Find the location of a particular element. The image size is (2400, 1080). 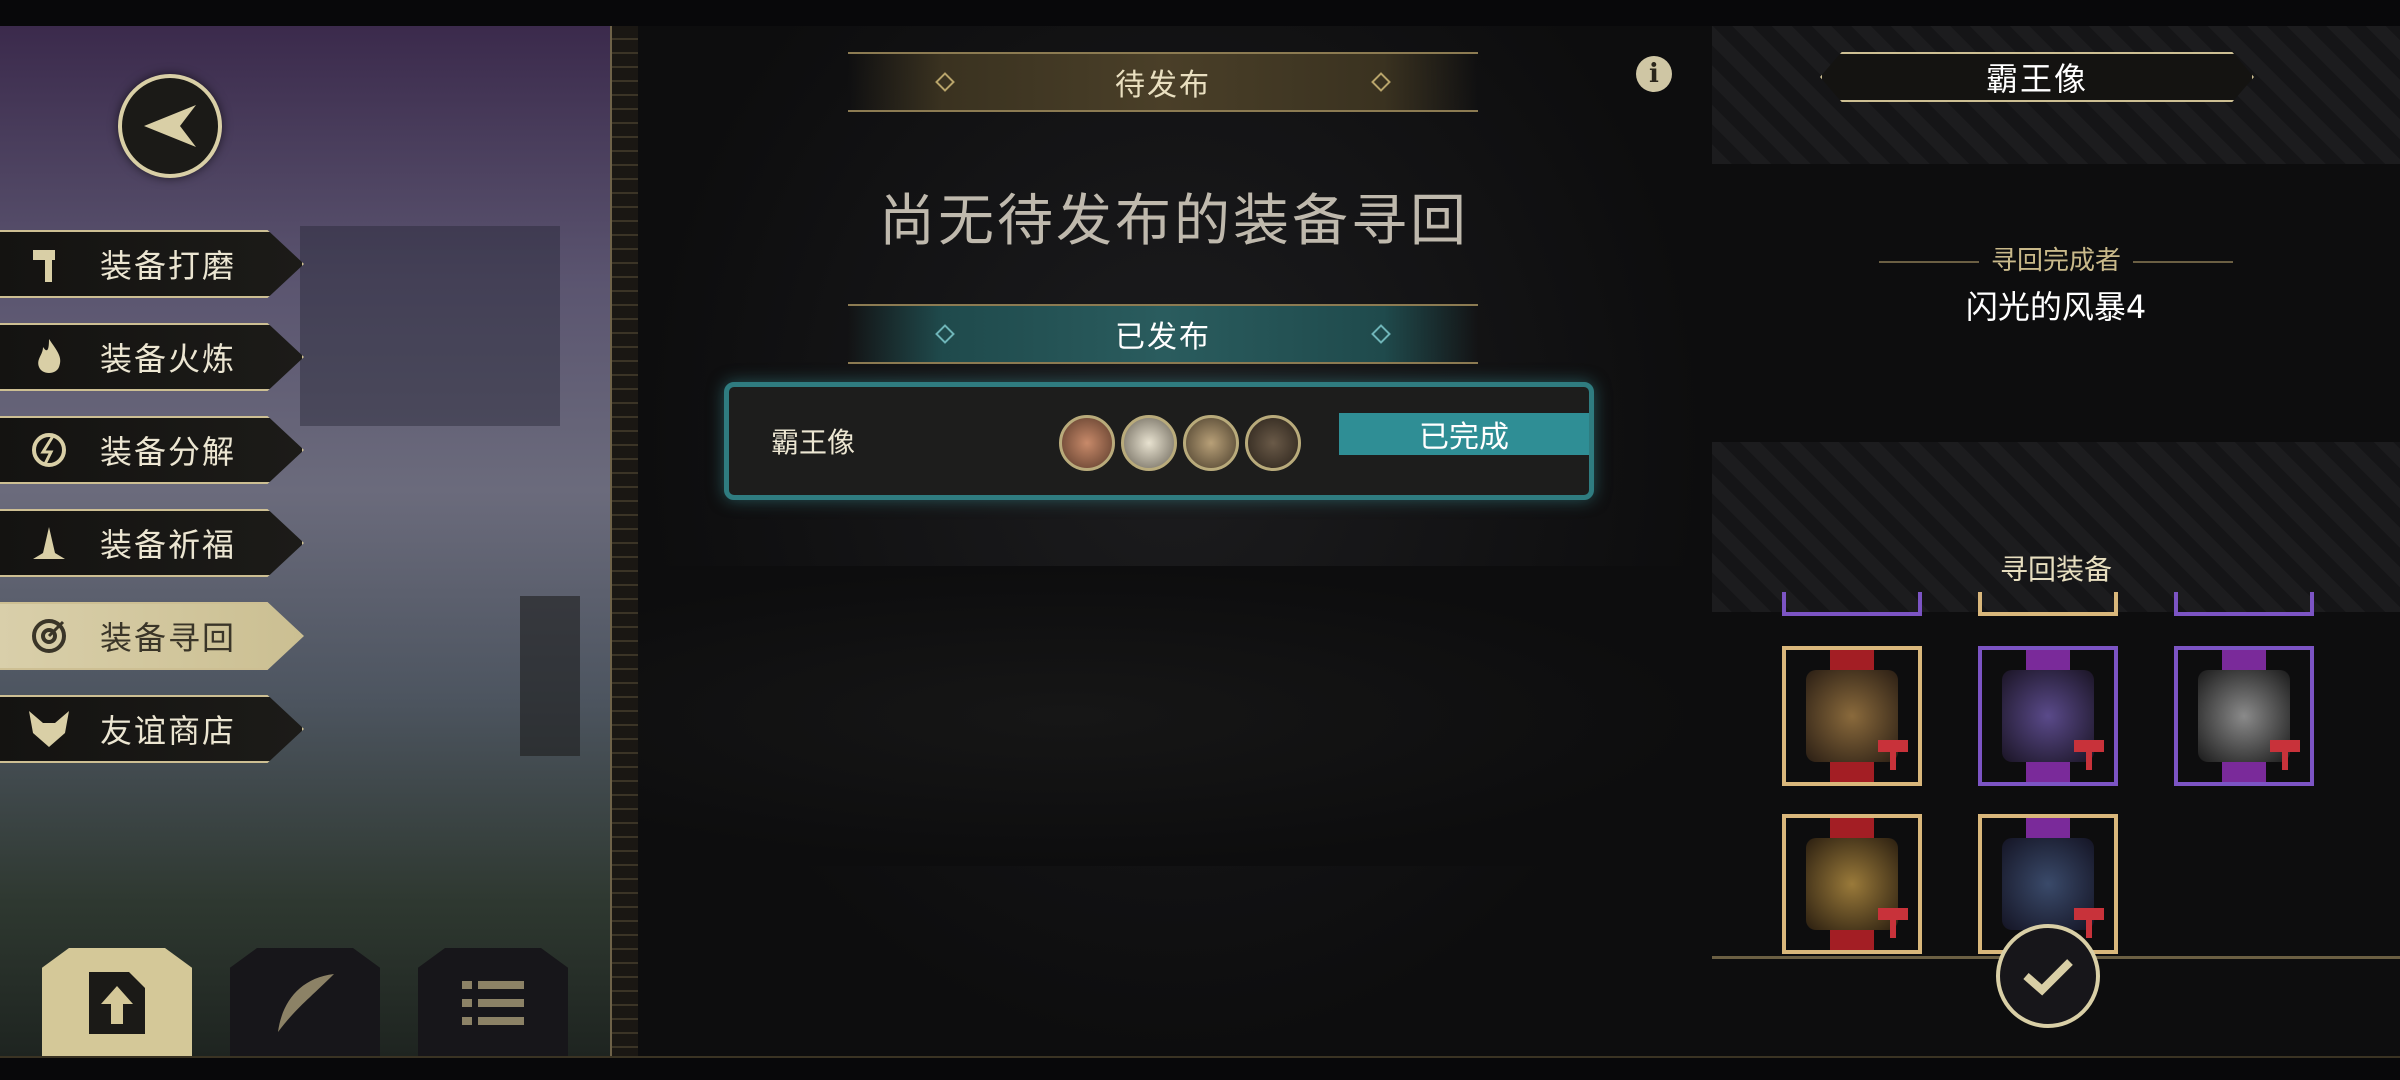

castle-silhouette is located at coordinates (430, 326).